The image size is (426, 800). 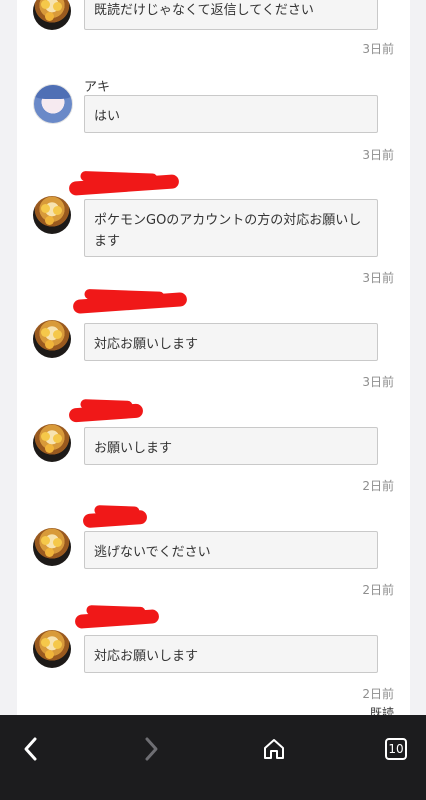 What do you see at coordinates (381, 710) in the screenshot?
I see `read-receipt: 既読` at bounding box center [381, 710].